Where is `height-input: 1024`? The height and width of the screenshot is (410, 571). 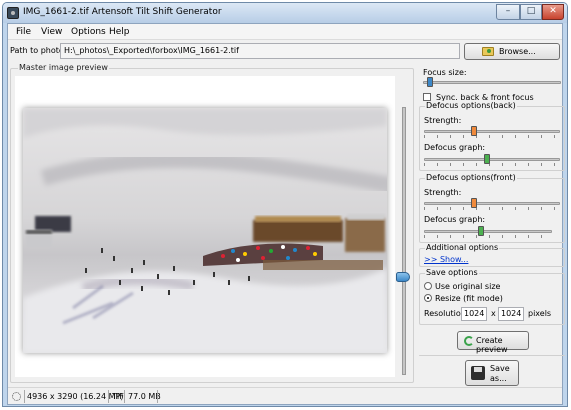
height-input: 1024 is located at coordinates (511, 314).